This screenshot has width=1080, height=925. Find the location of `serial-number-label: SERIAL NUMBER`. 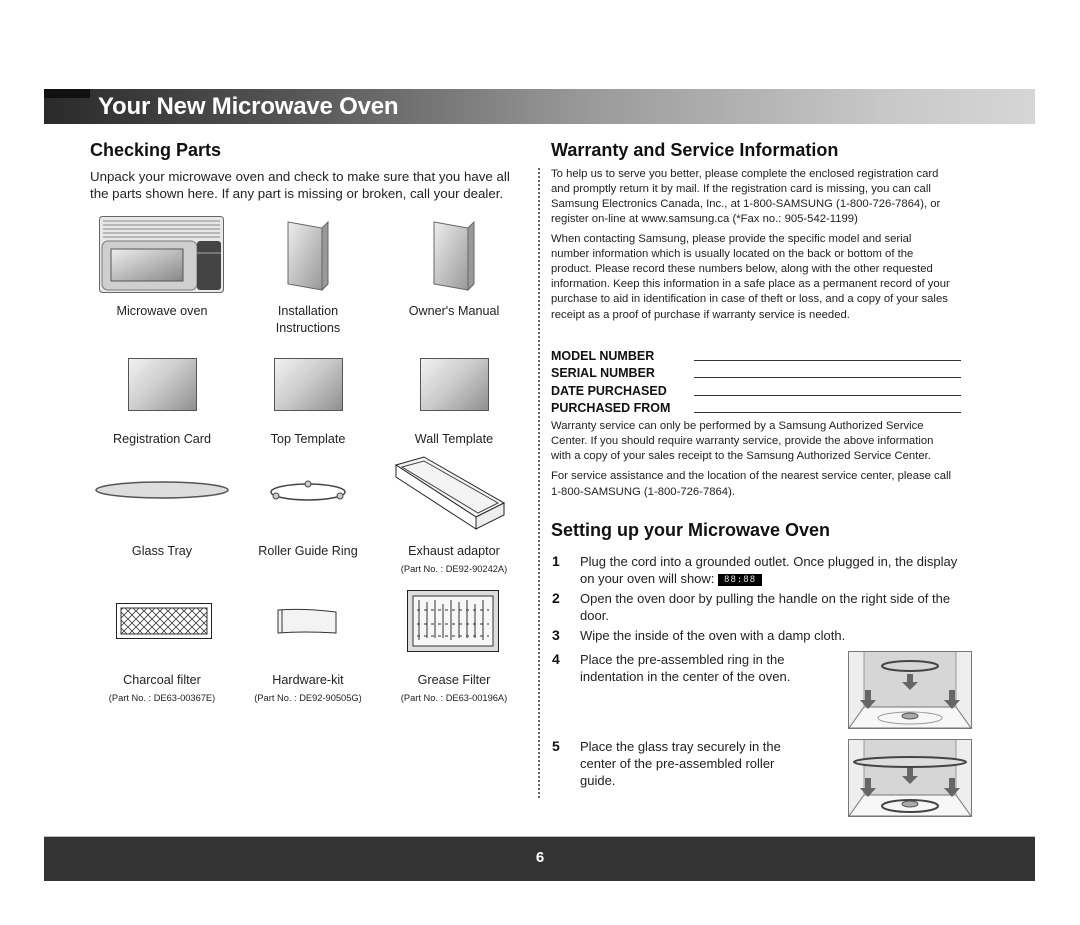

serial-number-label: SERIAL NUMBER is located at coordinates (603, 373).